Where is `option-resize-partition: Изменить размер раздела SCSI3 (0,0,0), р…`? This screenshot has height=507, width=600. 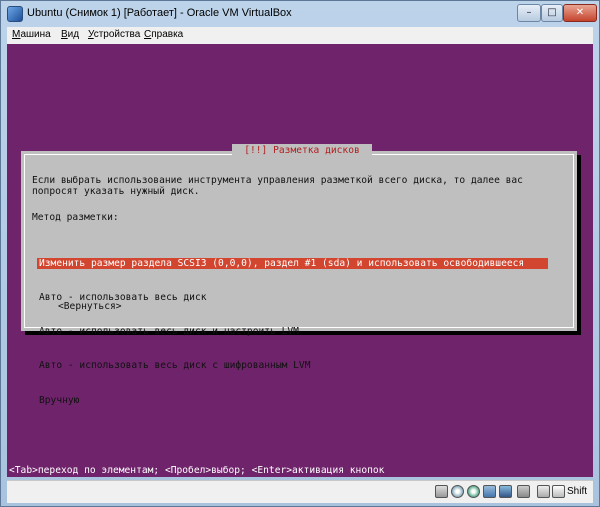
option-resize-partition: Изменить размер раздела SCSI3 (0,0,0), р… is located at coordinates (292, 263).